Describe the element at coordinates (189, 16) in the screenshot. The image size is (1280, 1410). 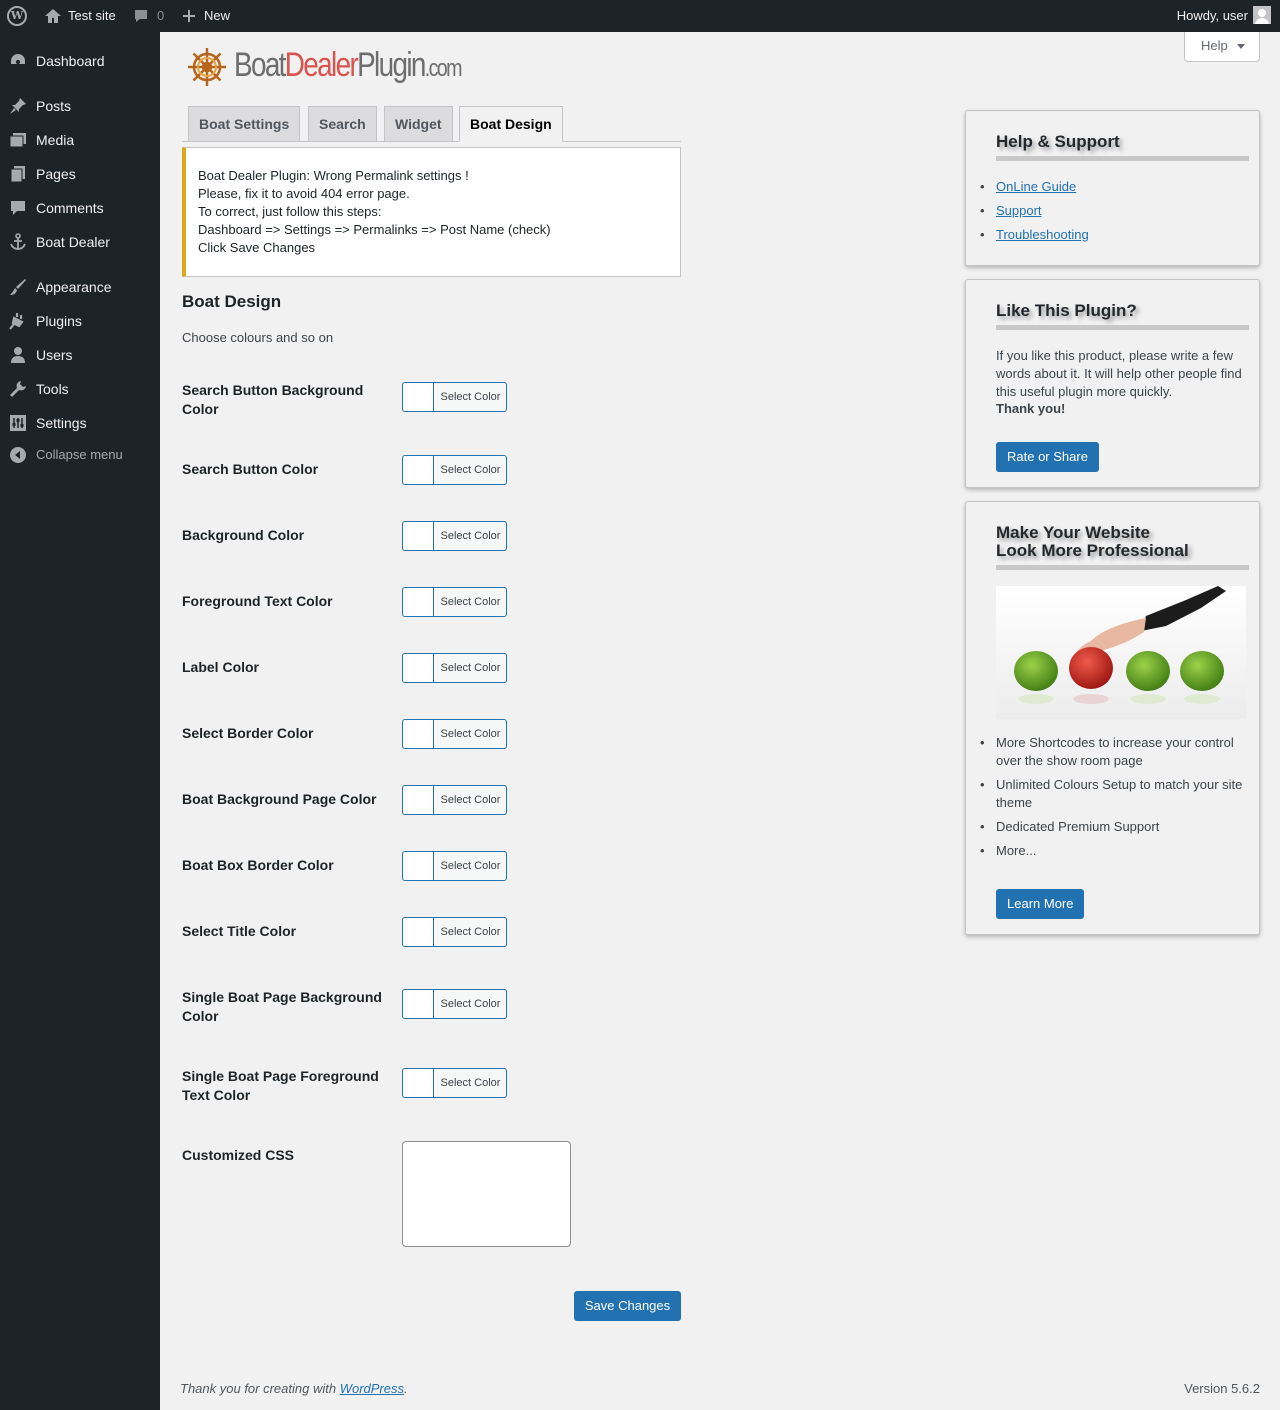
I see `plus-icon` at that location.